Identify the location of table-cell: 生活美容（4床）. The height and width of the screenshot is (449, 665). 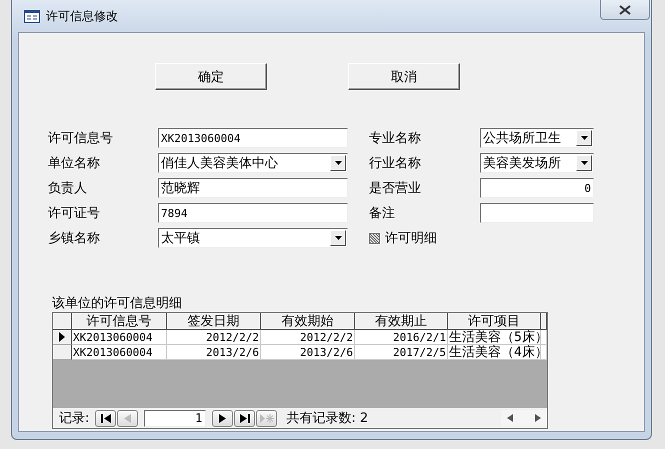
(494, 352).